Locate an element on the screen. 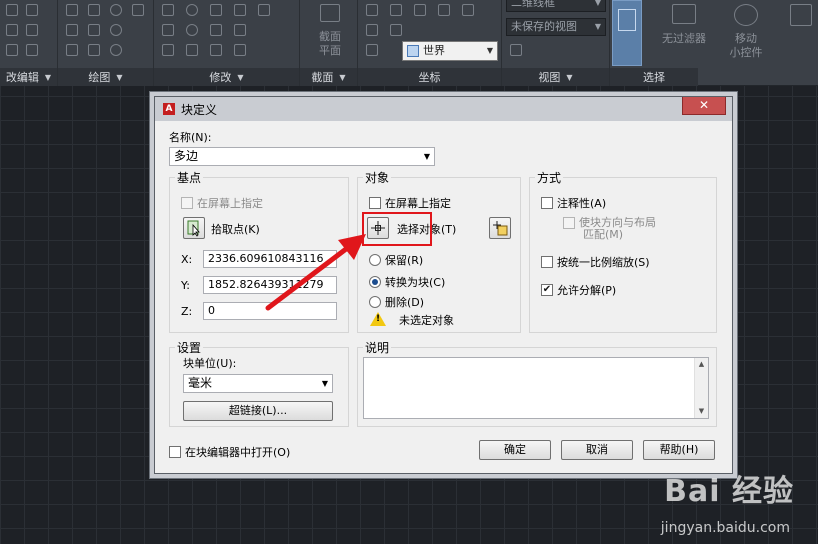 This screenshot has width=818, height=544. ucs-z-icon is located at coordinates (372, 50).